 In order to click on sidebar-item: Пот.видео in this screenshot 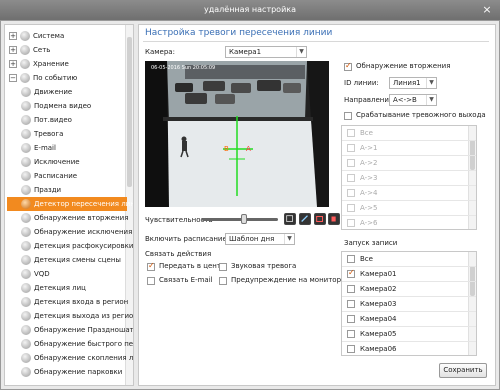, I will do `click(67, 120)`.